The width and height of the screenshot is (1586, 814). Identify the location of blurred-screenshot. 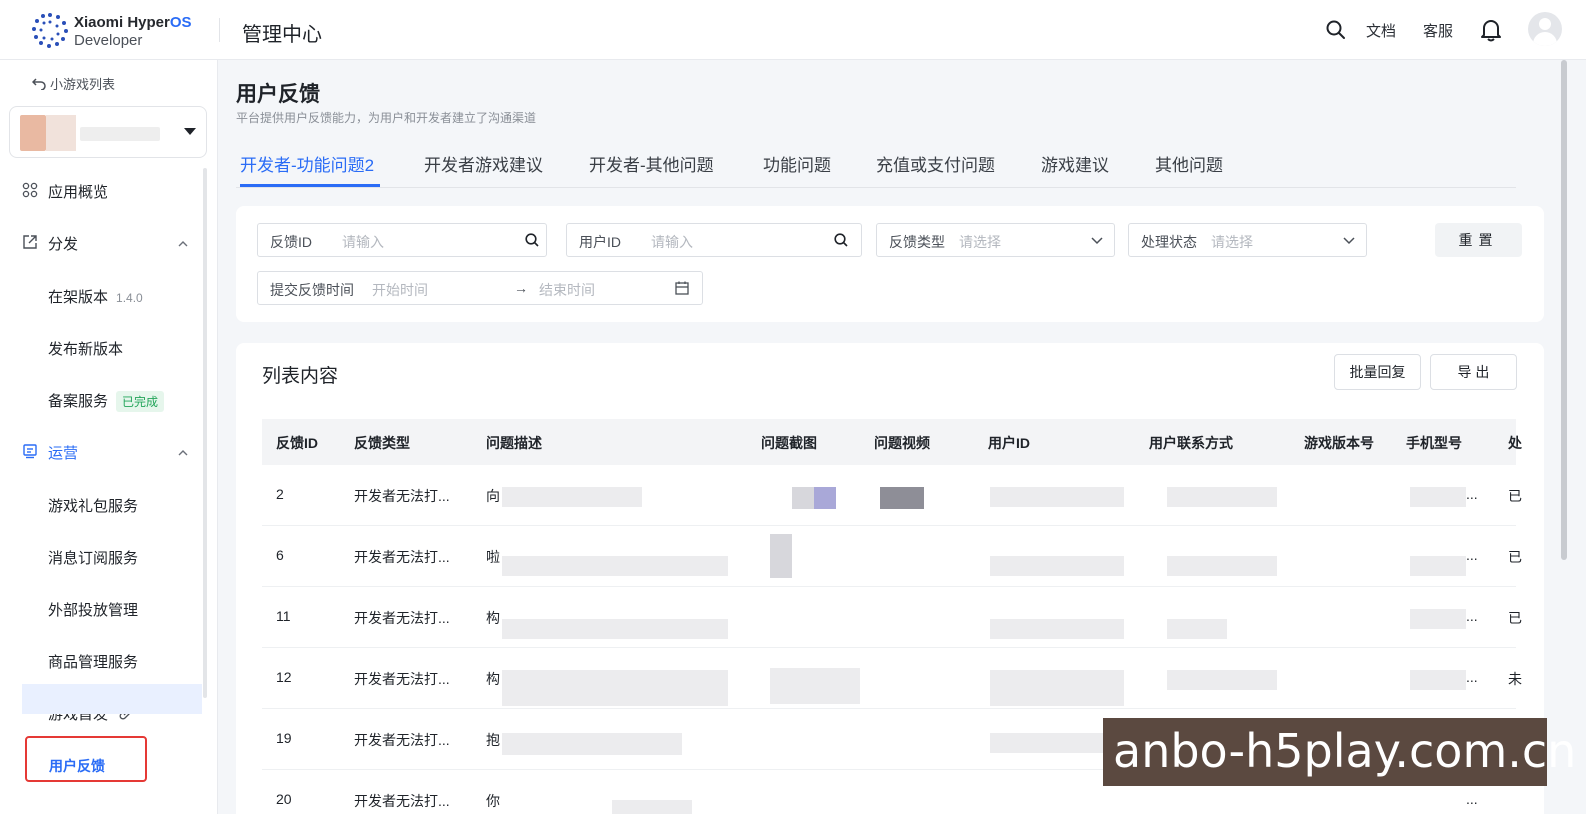
(815, 686).